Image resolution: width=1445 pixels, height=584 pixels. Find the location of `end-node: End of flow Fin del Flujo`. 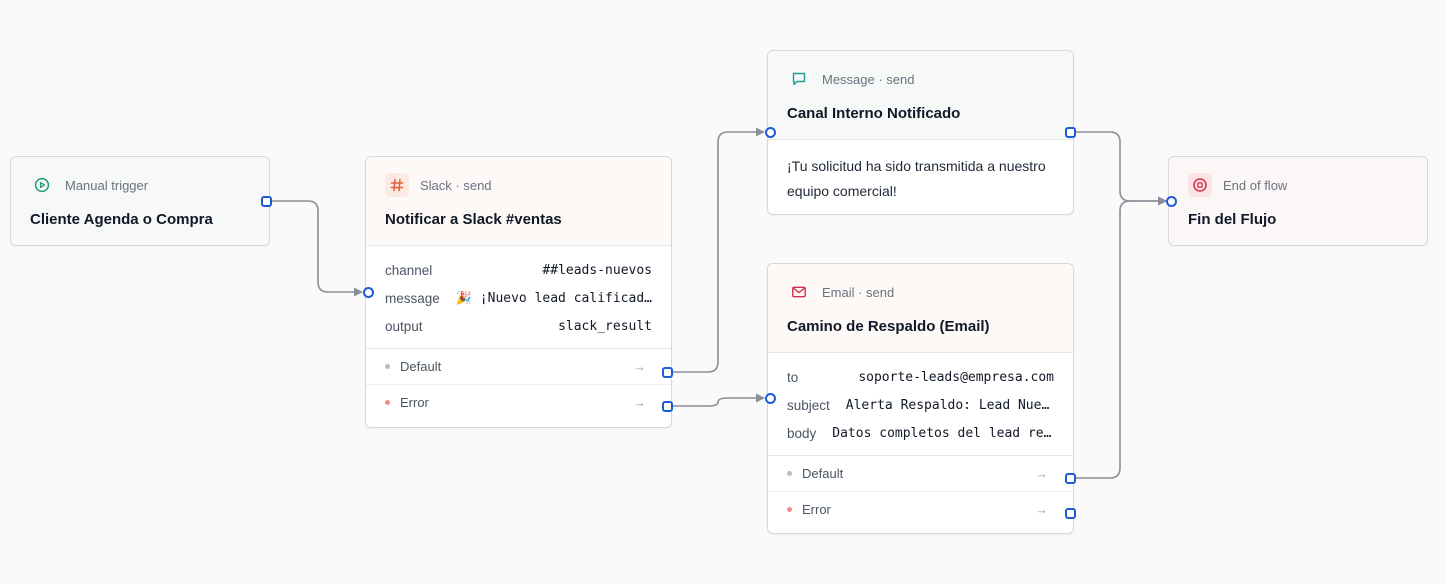

end-node: End of flow Fin del Flujo is located at coordinates (1296, 201).